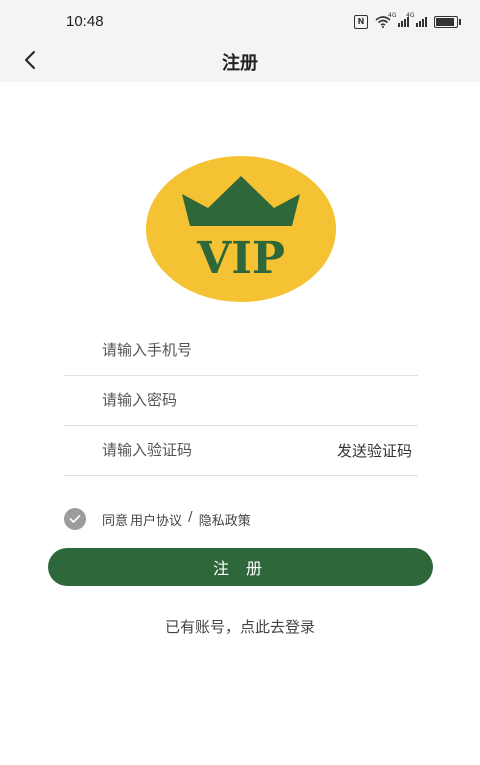  I want to click on nav-bar: 注册, so click(240, 63).